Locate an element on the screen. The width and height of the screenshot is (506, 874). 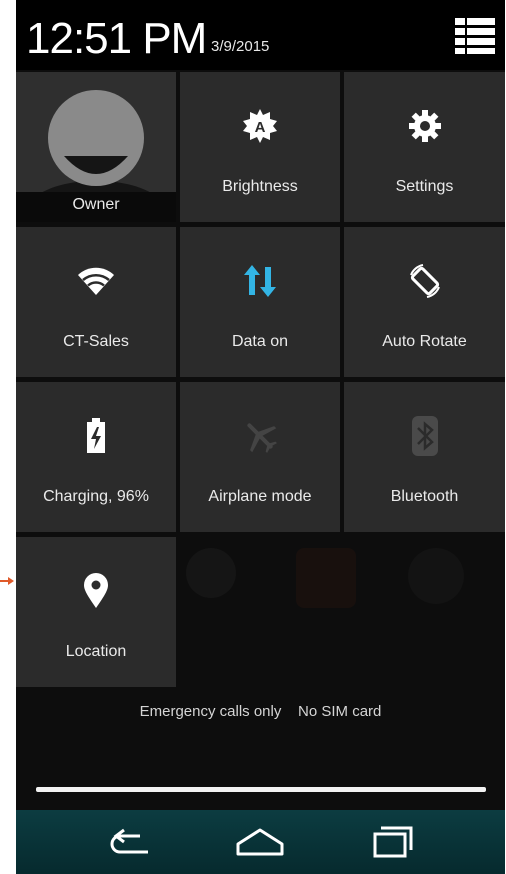
tile-label: Location is located at coordinates (96, 651).